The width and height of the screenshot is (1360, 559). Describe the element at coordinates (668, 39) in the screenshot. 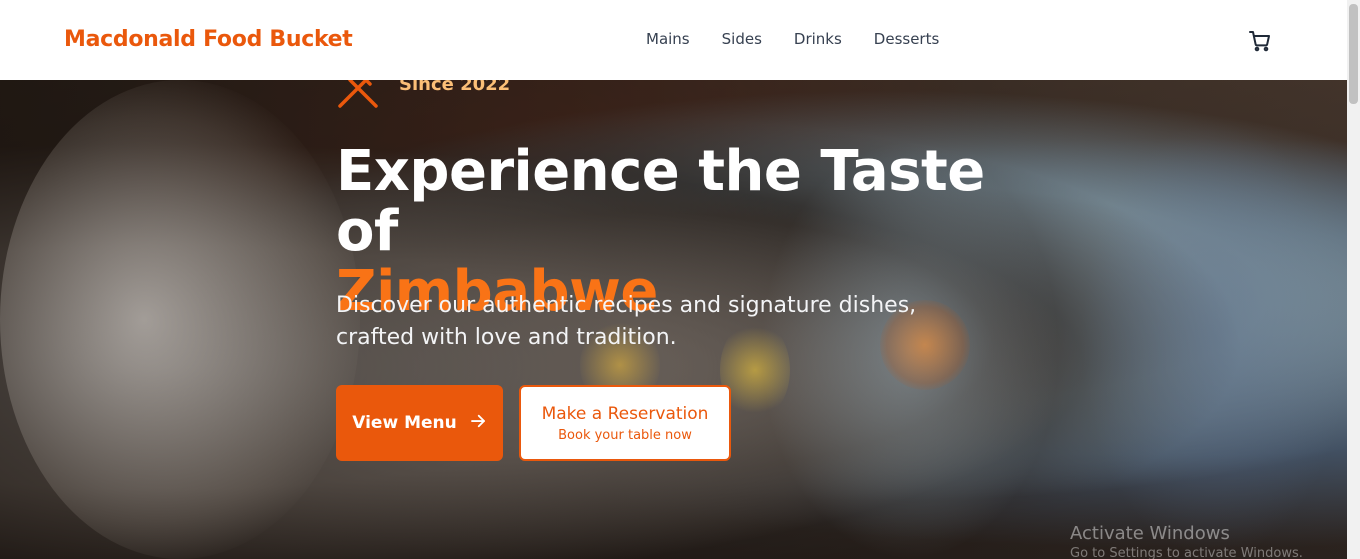

I see `nav-item-mains: Mains` at that location.